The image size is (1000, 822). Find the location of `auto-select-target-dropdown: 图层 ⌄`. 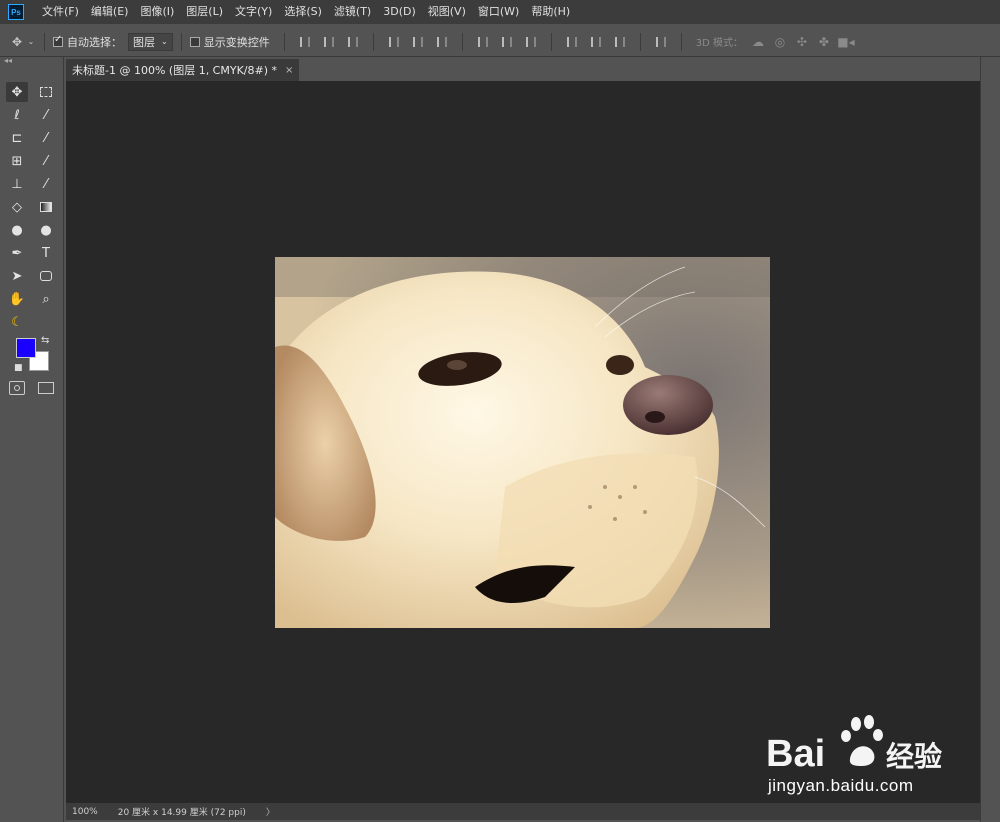

auto-select-target-dropdown: 图层 ⌄ is located at coordinates (150, 41).